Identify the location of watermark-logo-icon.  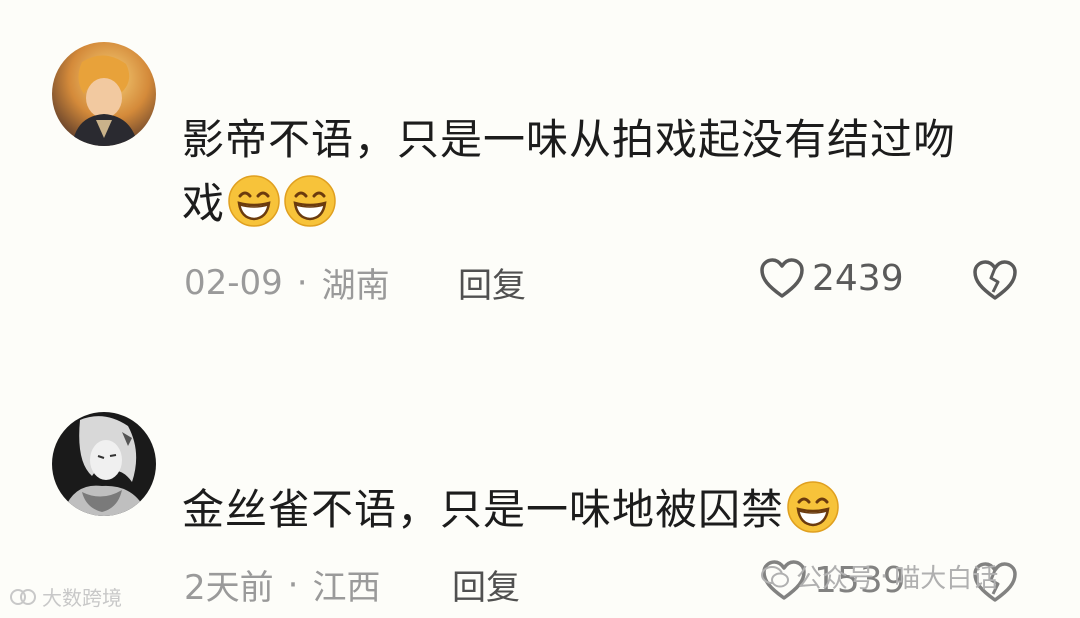
(23, 596).